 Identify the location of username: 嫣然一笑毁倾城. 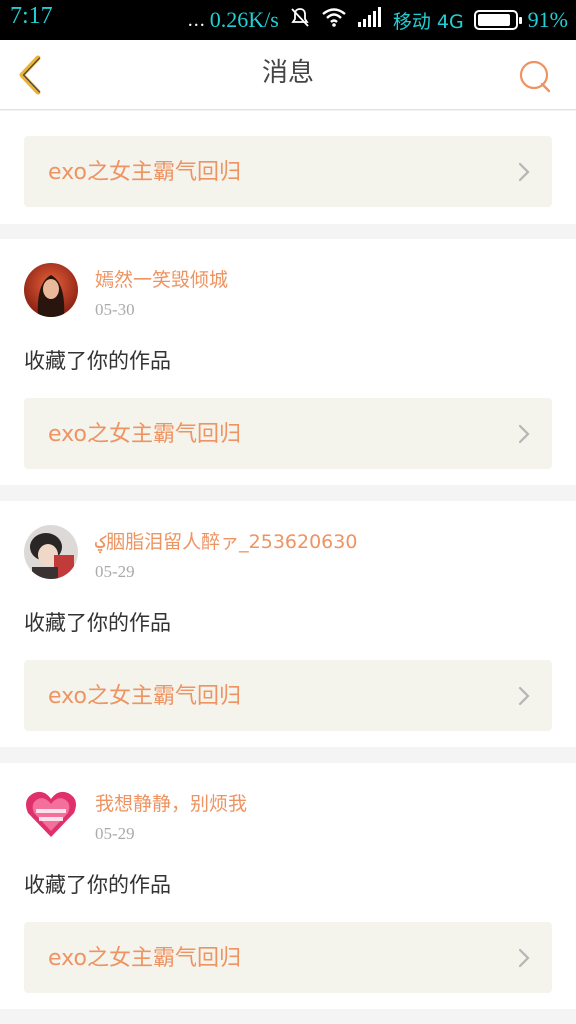
(161, 278).